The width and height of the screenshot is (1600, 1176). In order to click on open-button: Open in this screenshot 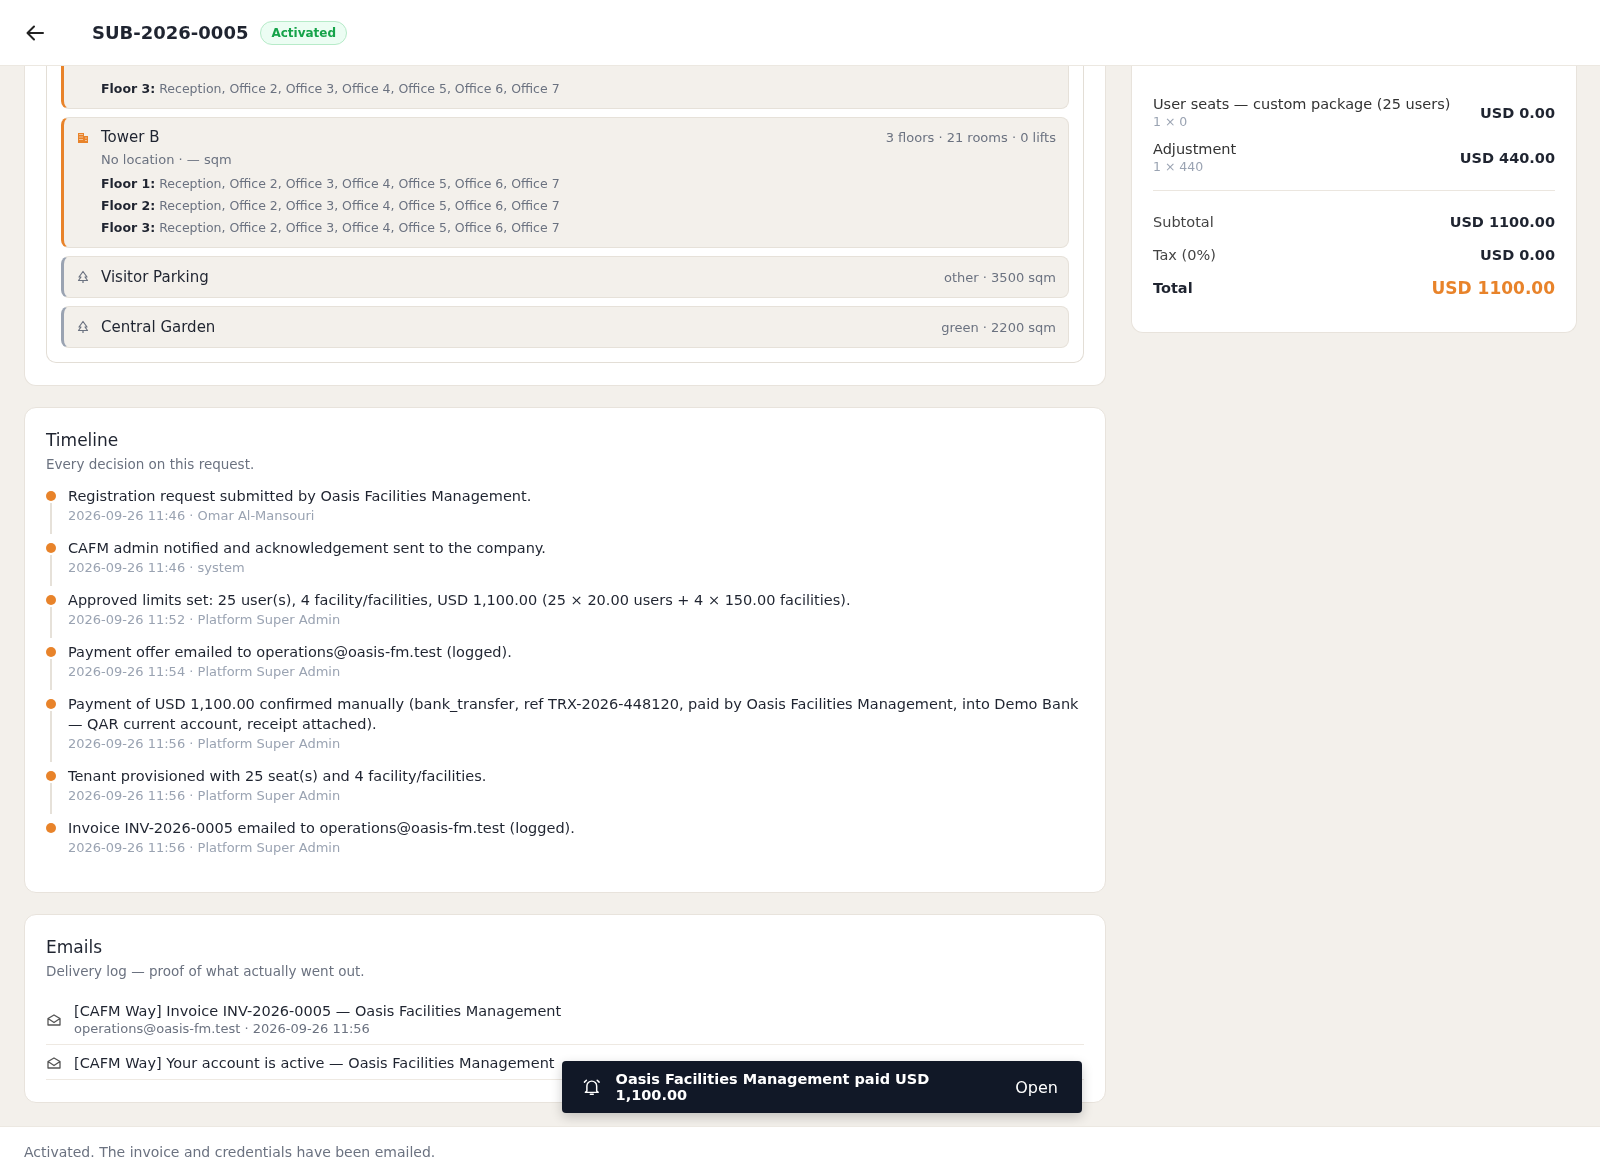, I will do `click(1036, 1087)`.